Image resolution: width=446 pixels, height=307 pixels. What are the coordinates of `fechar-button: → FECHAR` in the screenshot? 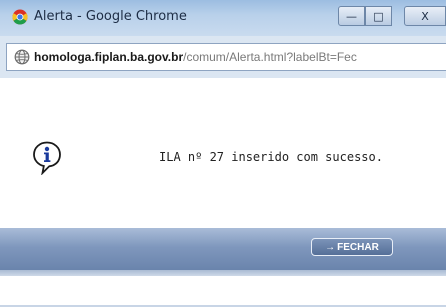 It's located at (352, 247).